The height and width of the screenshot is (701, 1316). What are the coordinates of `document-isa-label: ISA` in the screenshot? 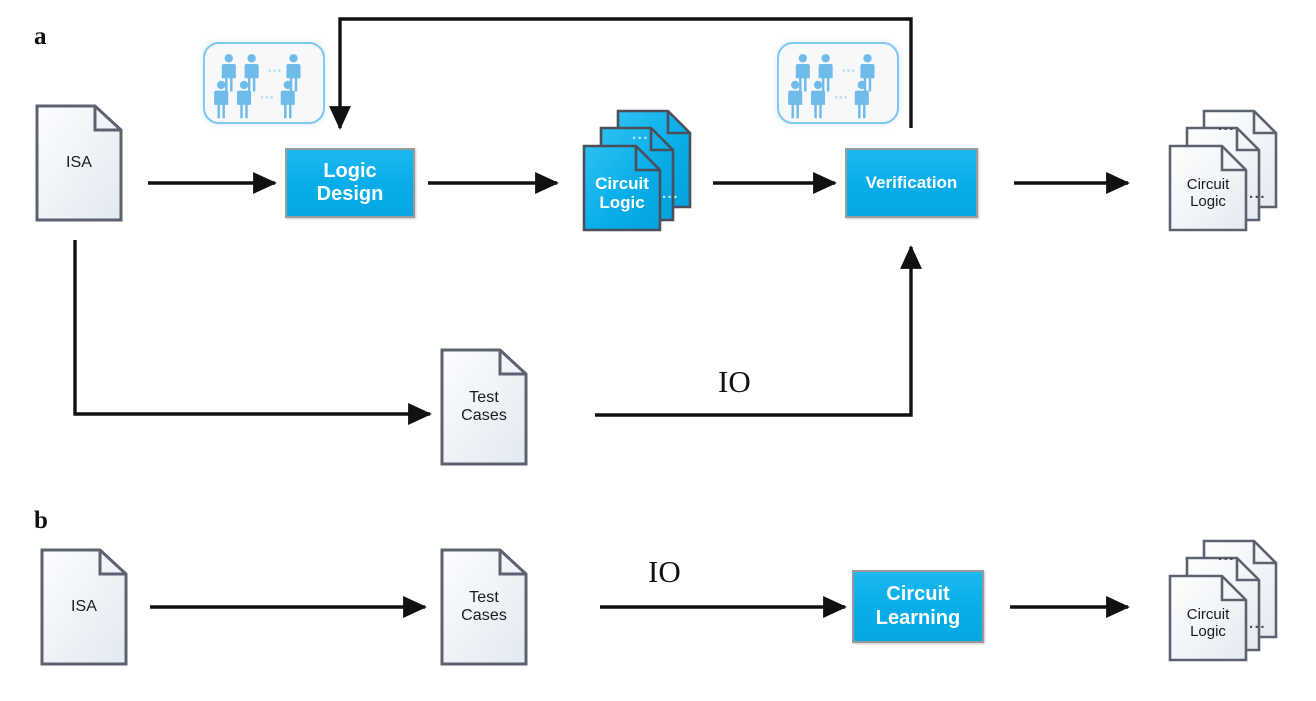 It's located at (79, 163).